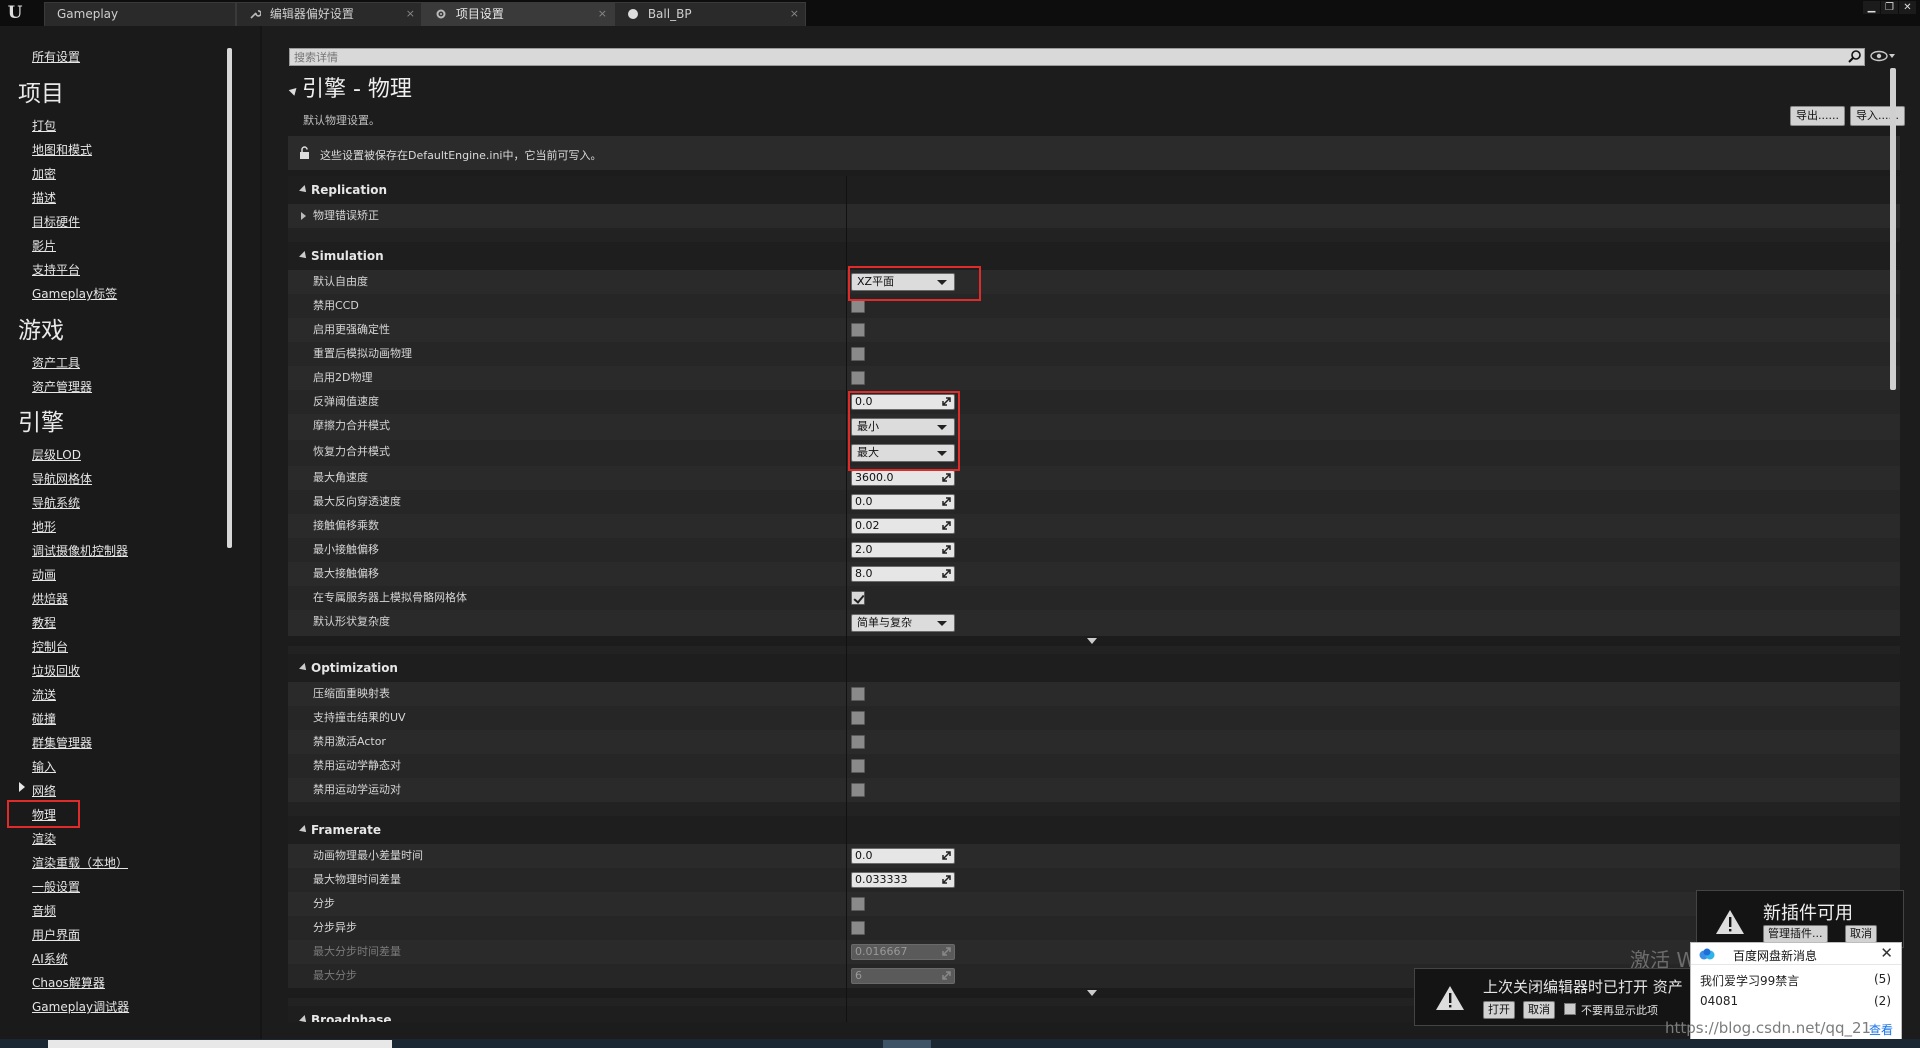 The width and height of the screenshot is (1920, 1048). Describe the element at coordinates (1539, 1010) in the screenshot. I see `restore-cancel-button: 取消` at that location.